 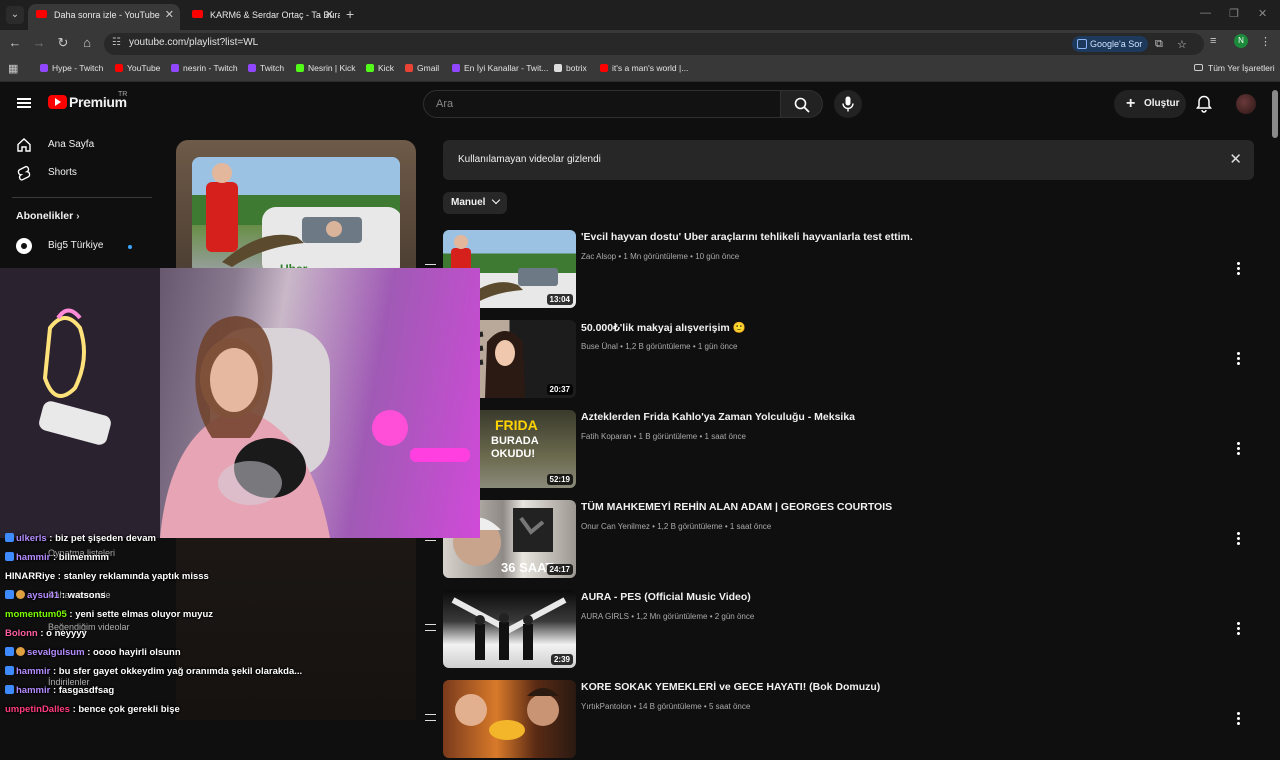 I want to click on lens-icon, so click(x=1082, y=44).